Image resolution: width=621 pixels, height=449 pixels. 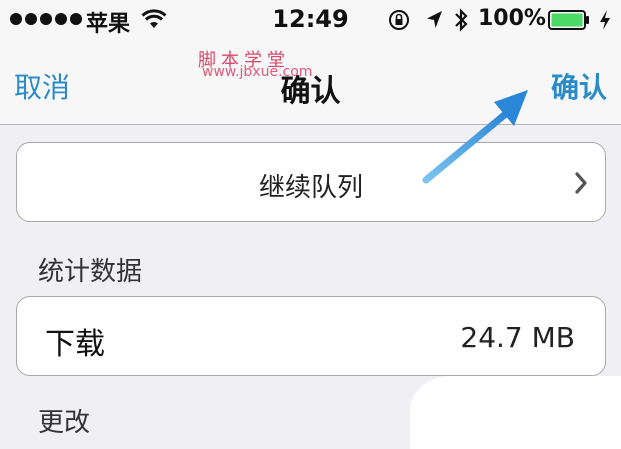 What do you see at coordinates (517, 337) in the screenshot?
I see `download-value: 24.7 MB` at bounding box center [517, 337].